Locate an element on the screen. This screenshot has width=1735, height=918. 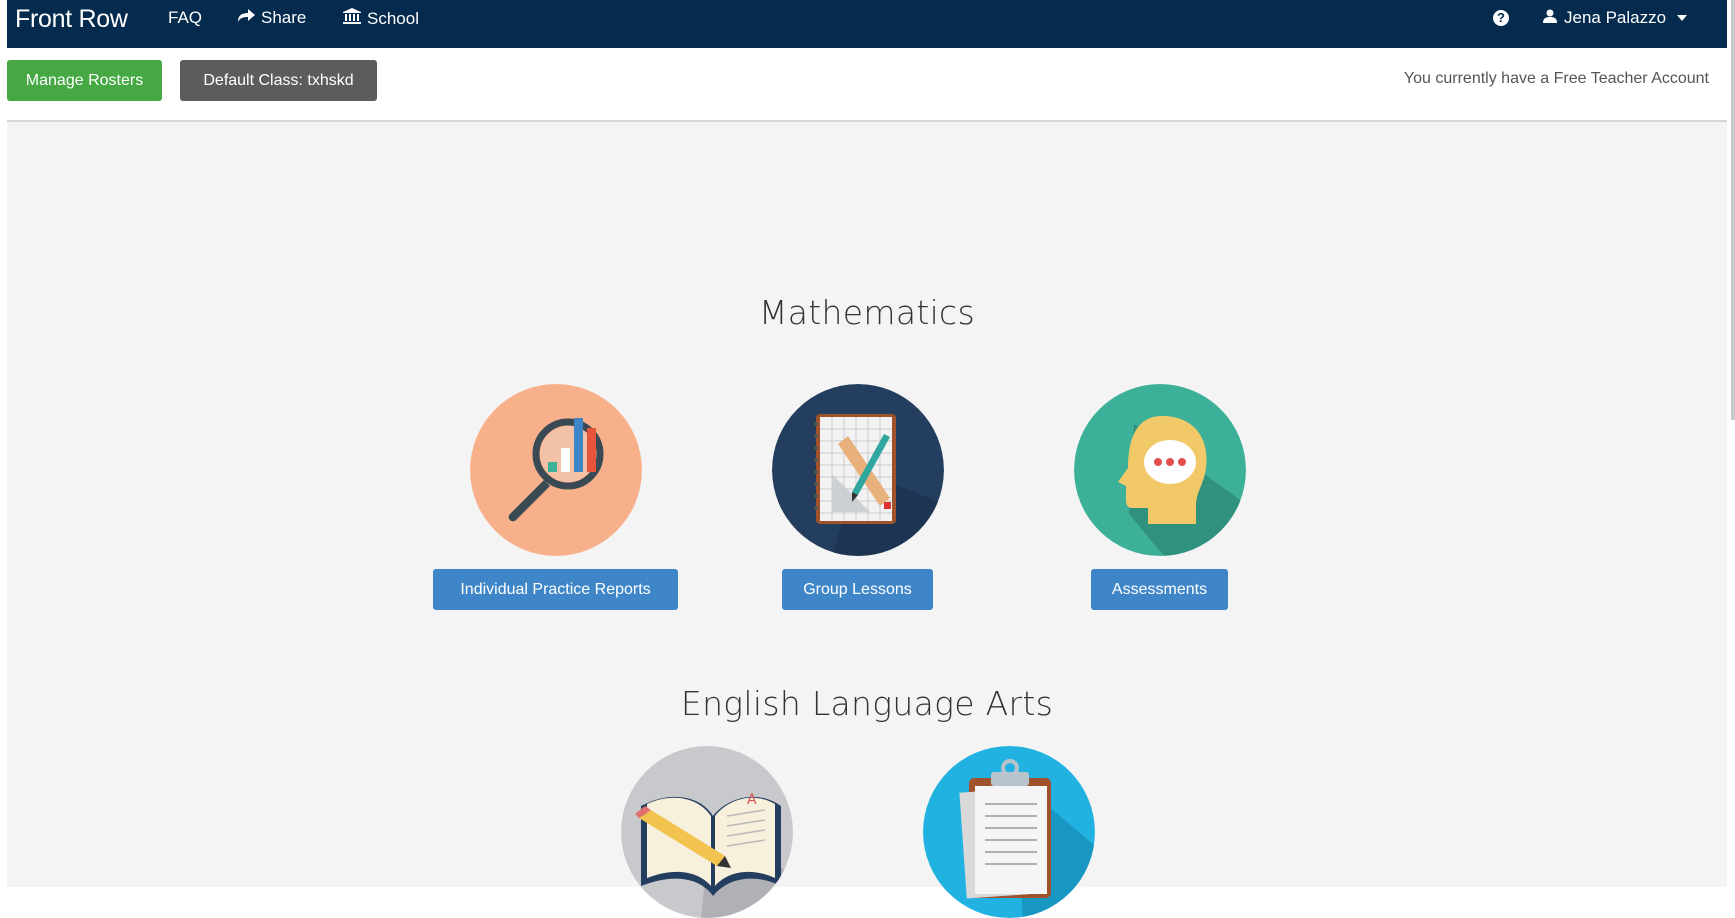
manage-rosters-button: Manage Rosters is located at coordinates (84, 80).